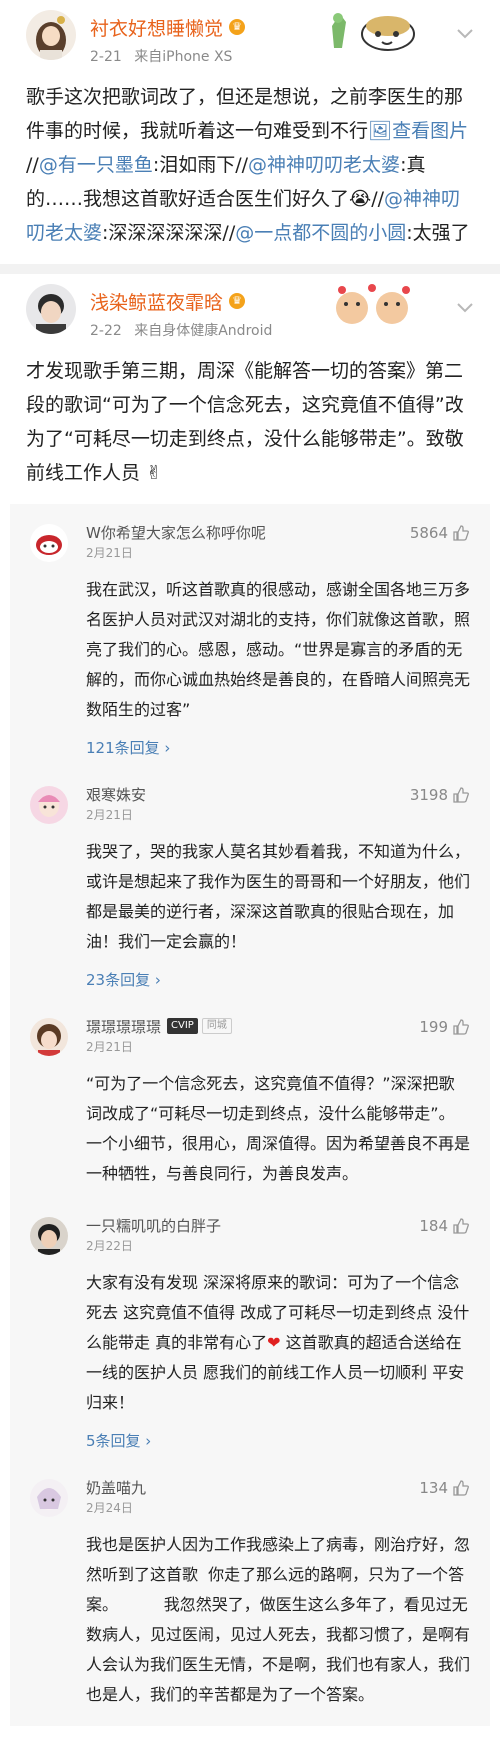 The width and height of the screenshot is (500, 1739). I want to click on same-city-badge: 同城, so click(216, 1026).